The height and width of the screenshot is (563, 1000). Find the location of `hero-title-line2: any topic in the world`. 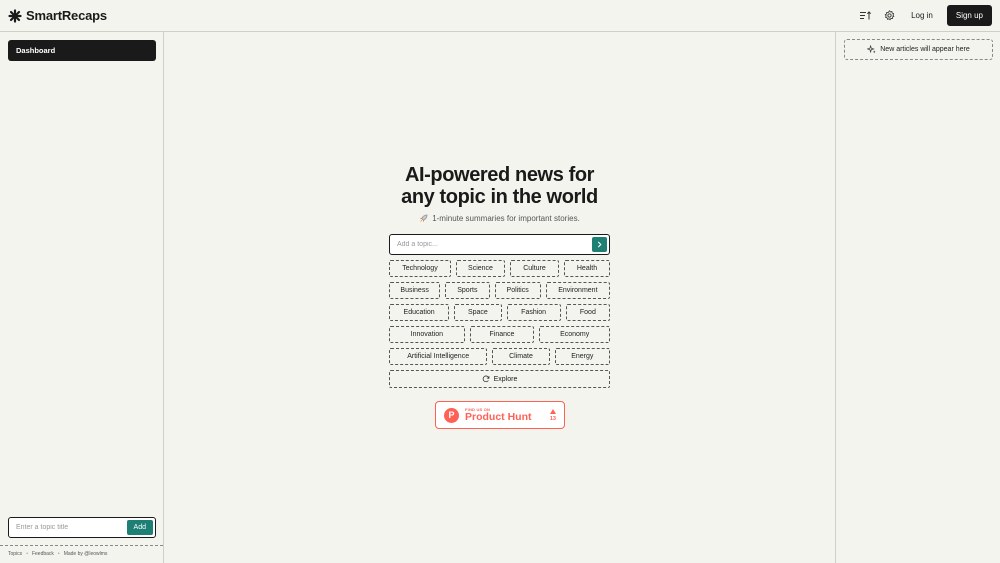

hero-title-line2: any topic in the world is located at coordinates (499, 197).